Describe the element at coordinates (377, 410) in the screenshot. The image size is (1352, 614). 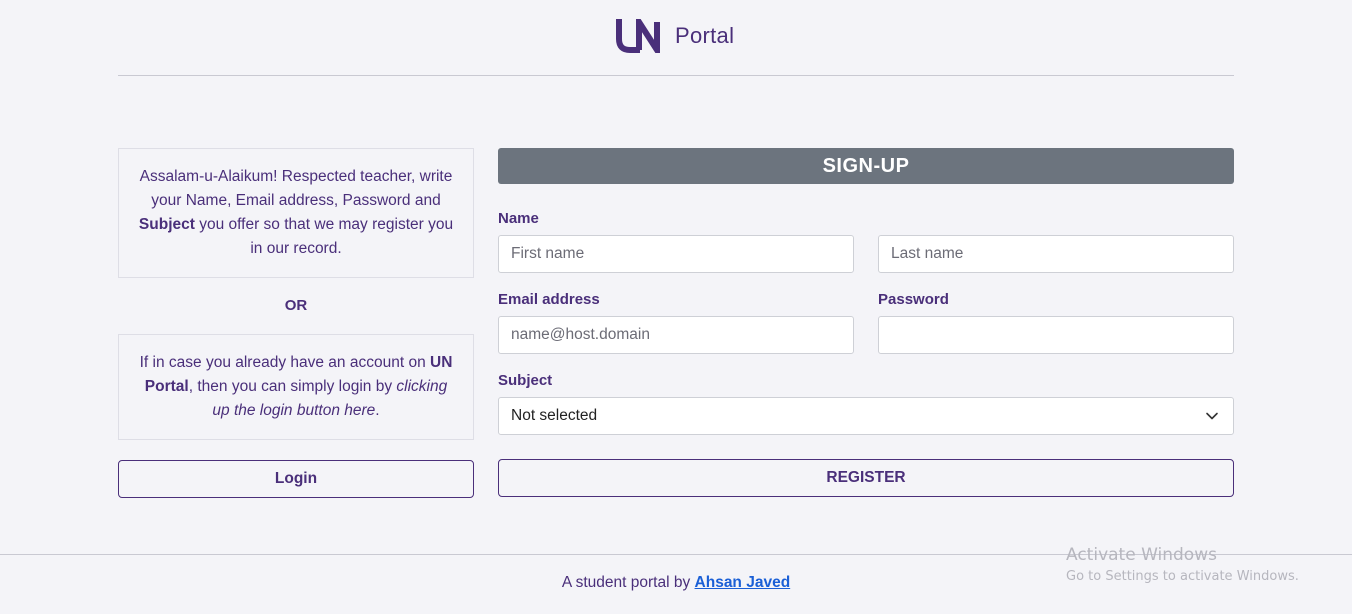
I see `login-hint-text-3: .` at that location.